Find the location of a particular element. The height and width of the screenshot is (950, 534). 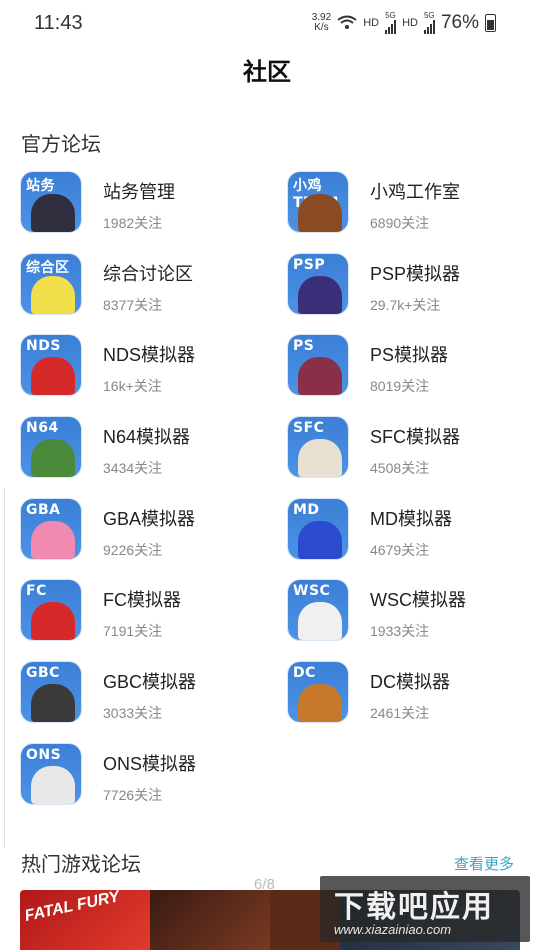

forum-icon-tag: DC is located at coordinates (304, 673).